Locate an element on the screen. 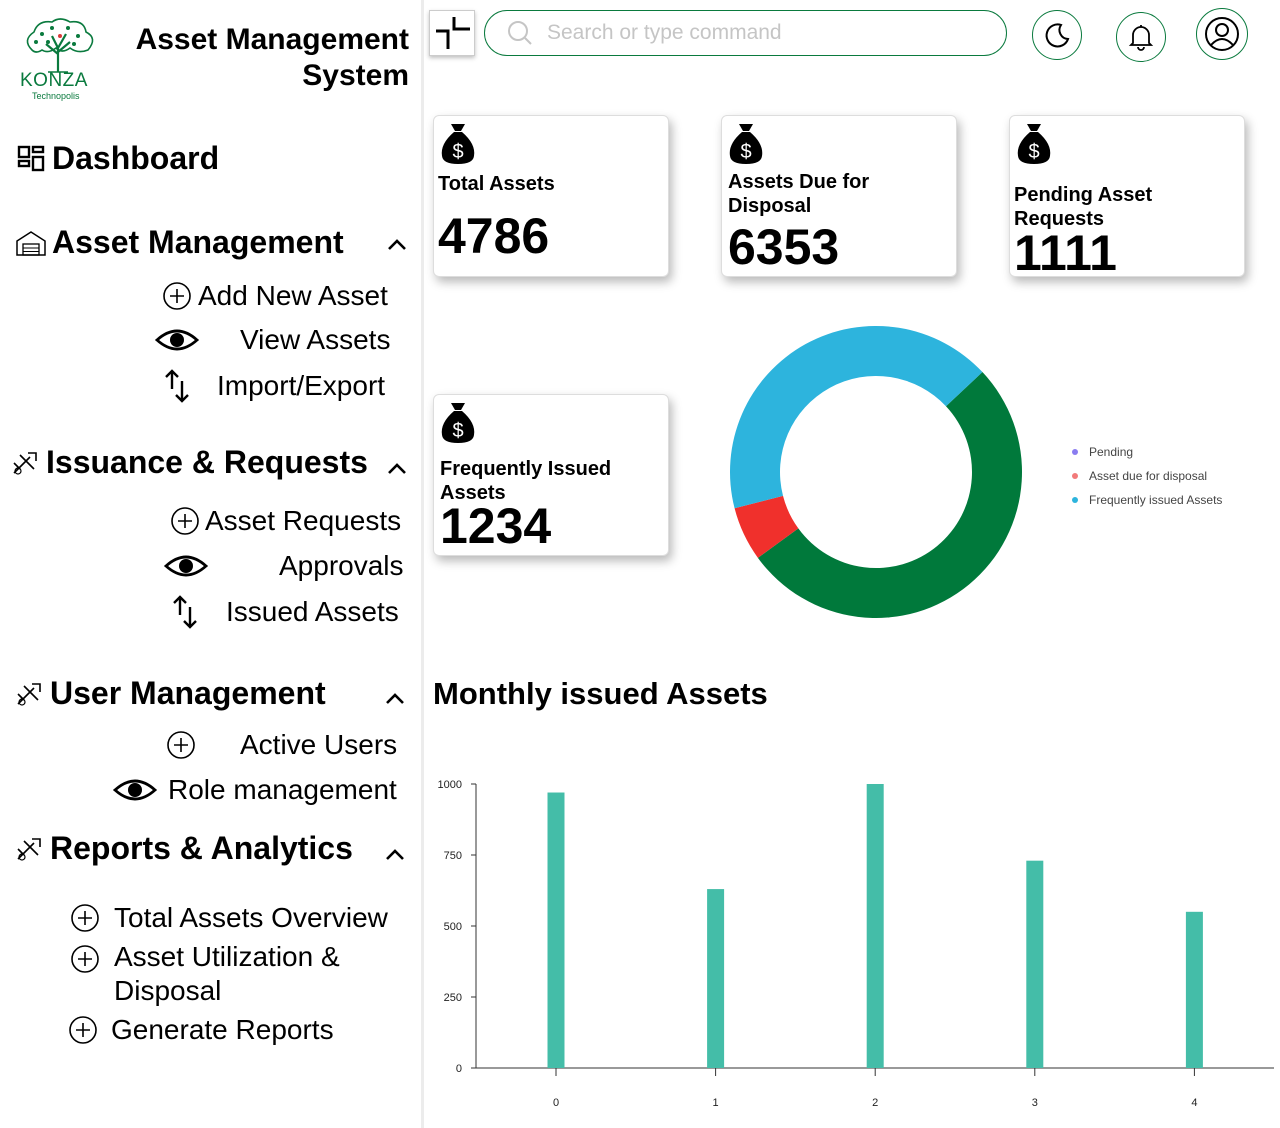  collapse-corners-icon is located at coordinates (453, 33).